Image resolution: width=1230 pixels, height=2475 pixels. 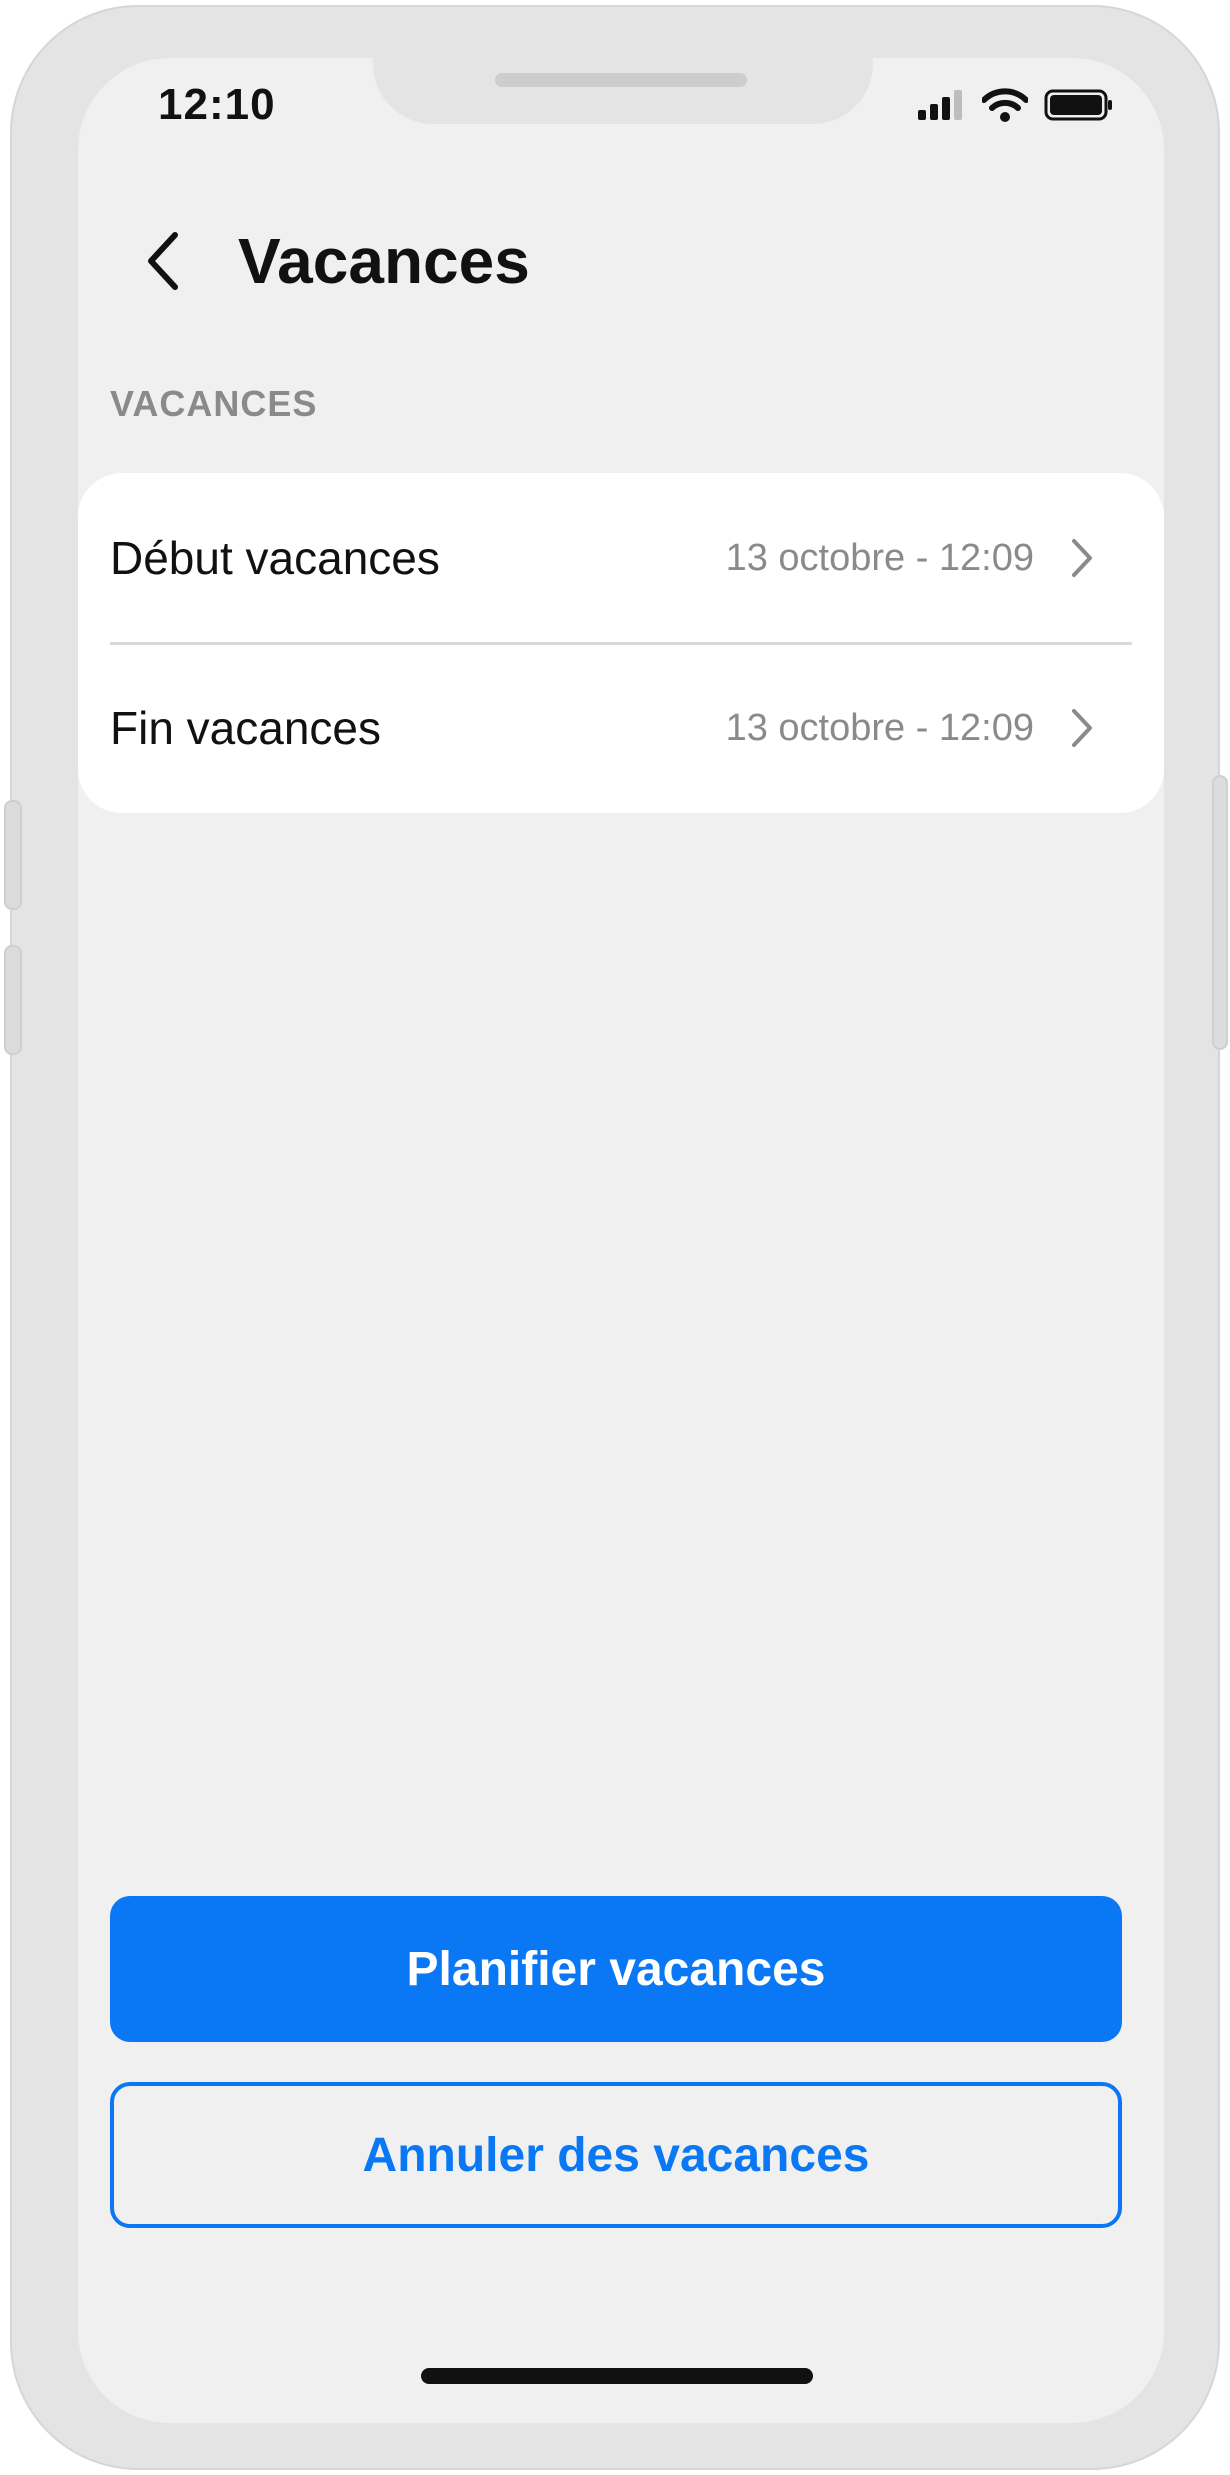 I want to click on row-divider, so click(x=621, y=643).